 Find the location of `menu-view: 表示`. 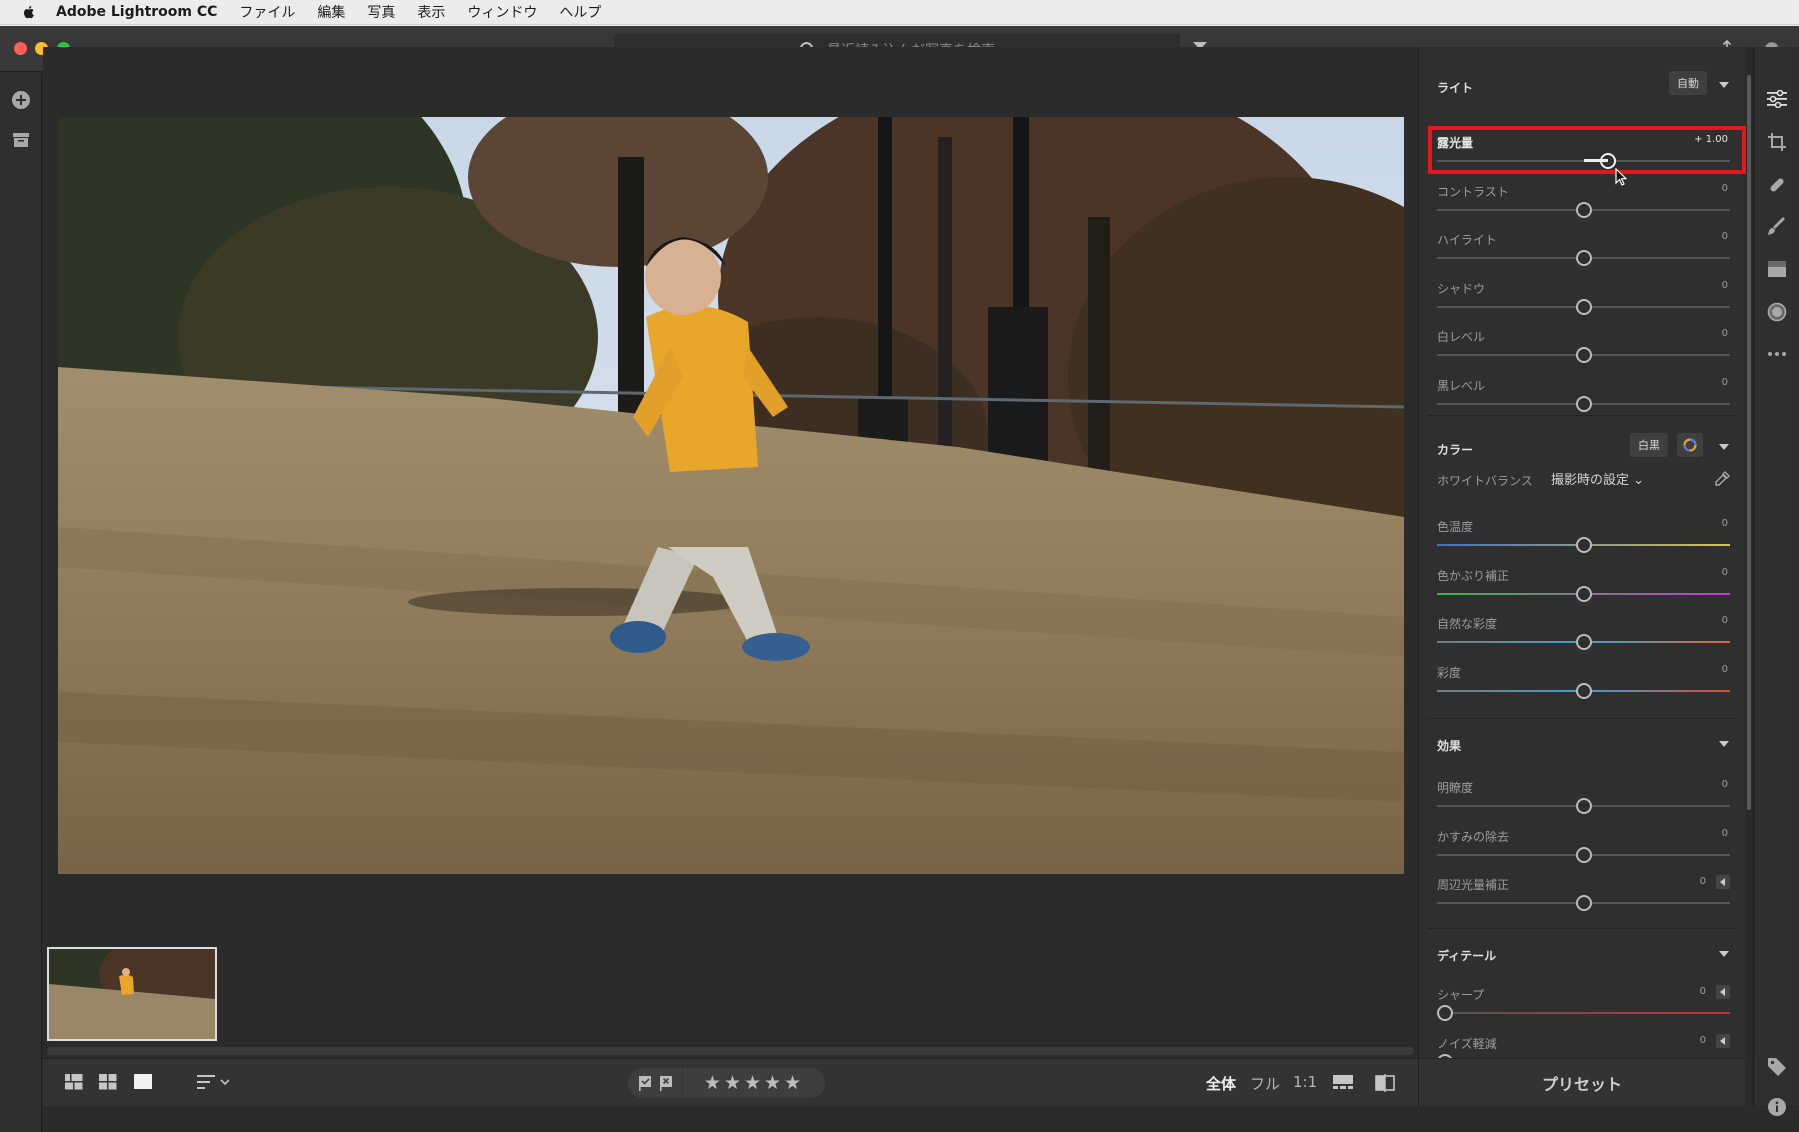

menu-view: 表示 is located at coordinates (431, 12).